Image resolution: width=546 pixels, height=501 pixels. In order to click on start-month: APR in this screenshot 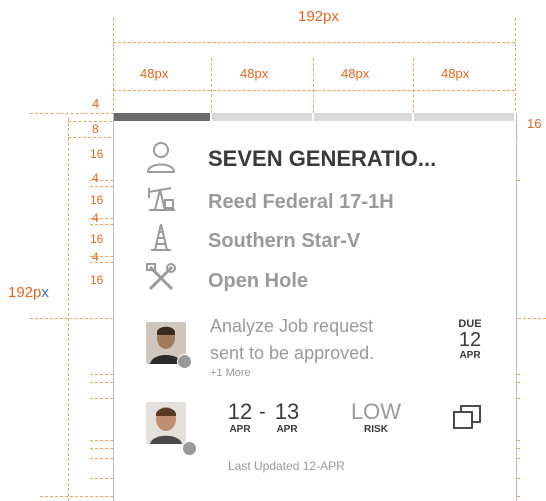, I will do `click(240, 429)`.